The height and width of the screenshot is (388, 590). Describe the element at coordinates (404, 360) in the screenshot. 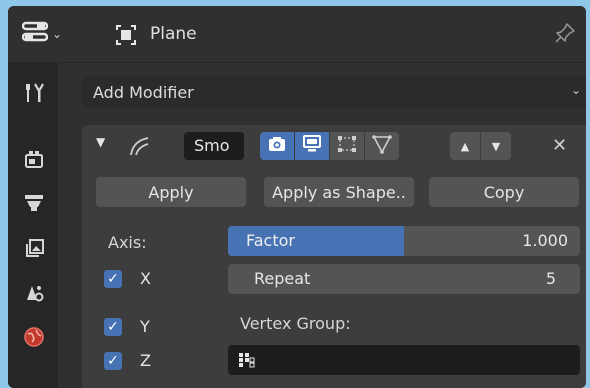

I see `vertex-group-field` at that location.